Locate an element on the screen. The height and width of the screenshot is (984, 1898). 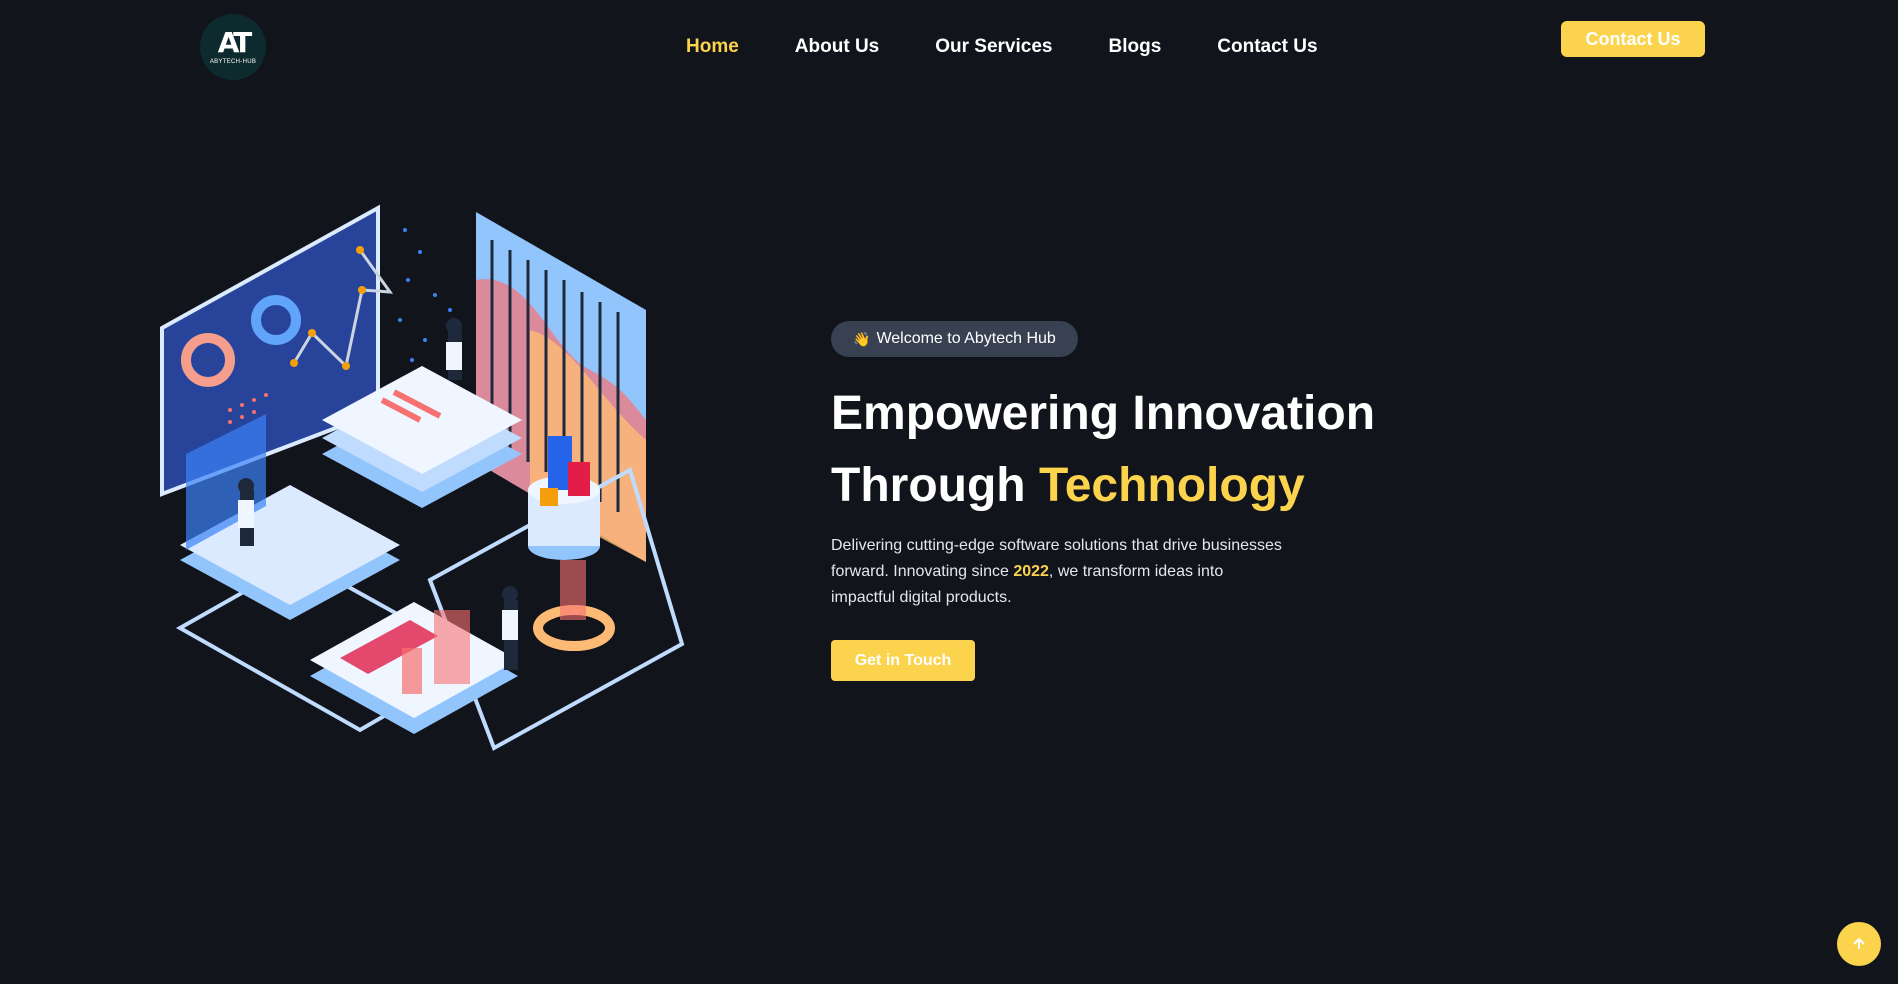
scroll-to-top-button is located at coordinates (1859, 944).